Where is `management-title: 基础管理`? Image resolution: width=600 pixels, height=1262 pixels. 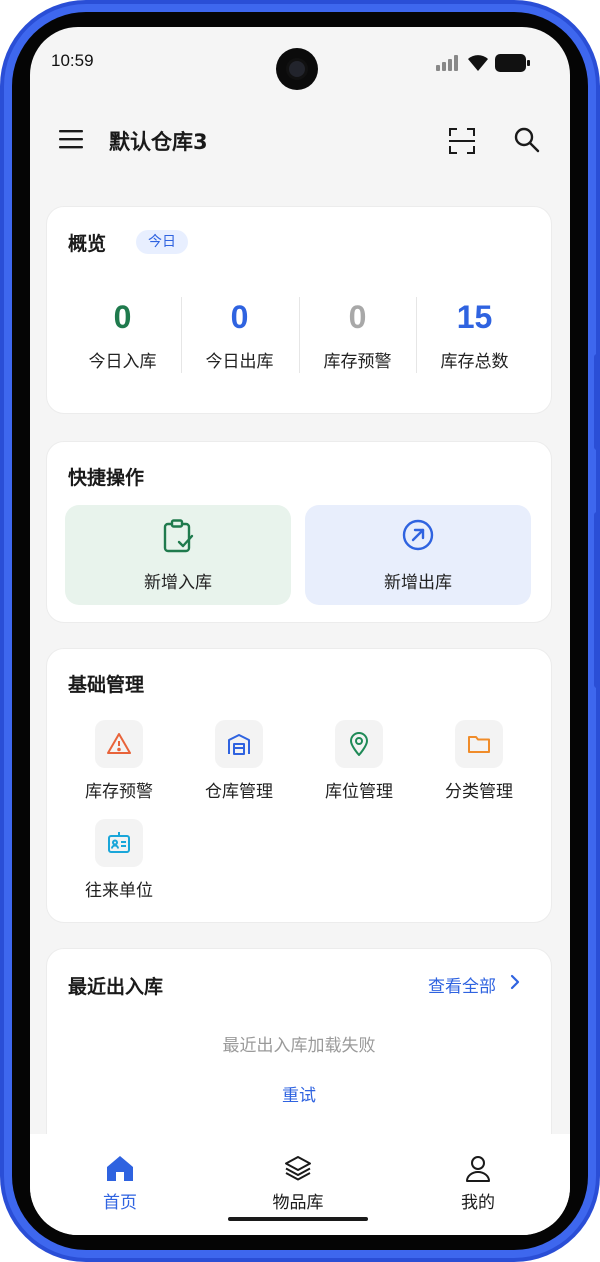
management-title: 基础管理 is located at coordinates (106, 685).